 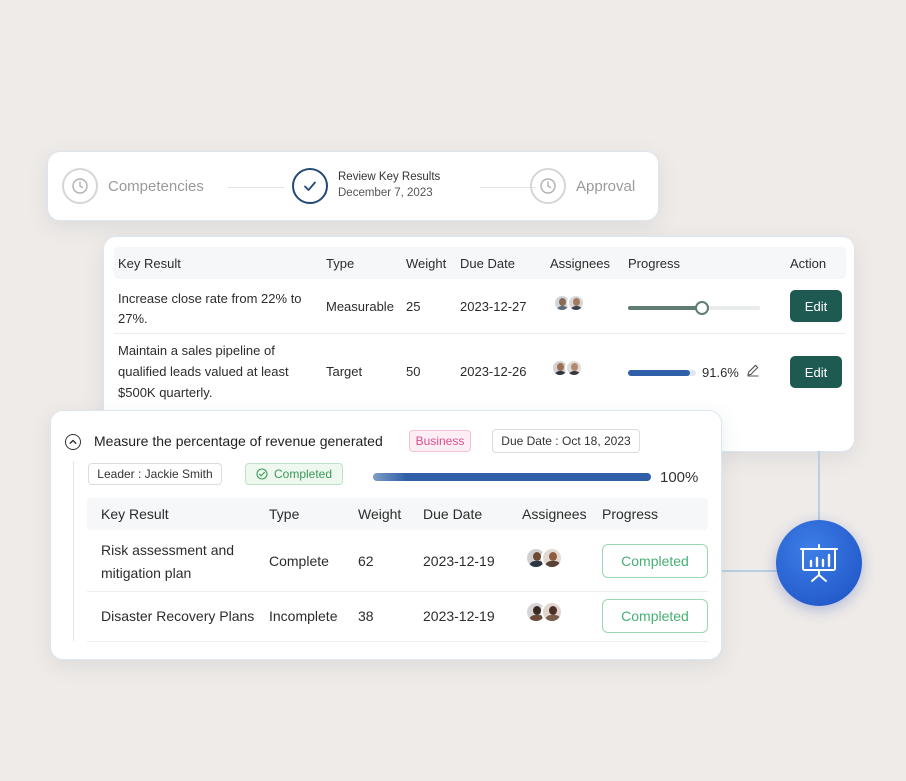 What do you see at coordinates (303, 474) in the screenshot?
I see `status-text: Completed` at bounding box center [303, 474].